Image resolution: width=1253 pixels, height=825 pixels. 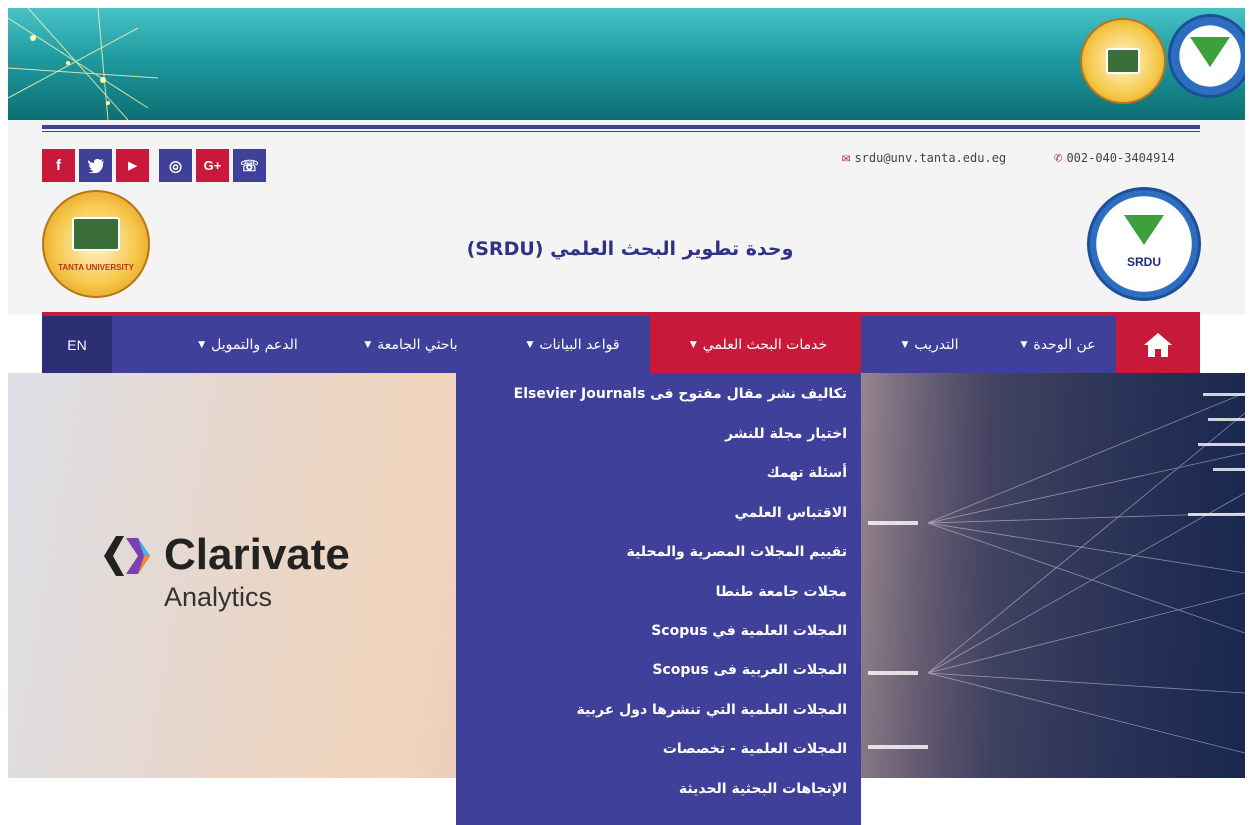 I want to click on nav-research-services-label: خدمات البحث العلمي, so click(x=765, y=344).